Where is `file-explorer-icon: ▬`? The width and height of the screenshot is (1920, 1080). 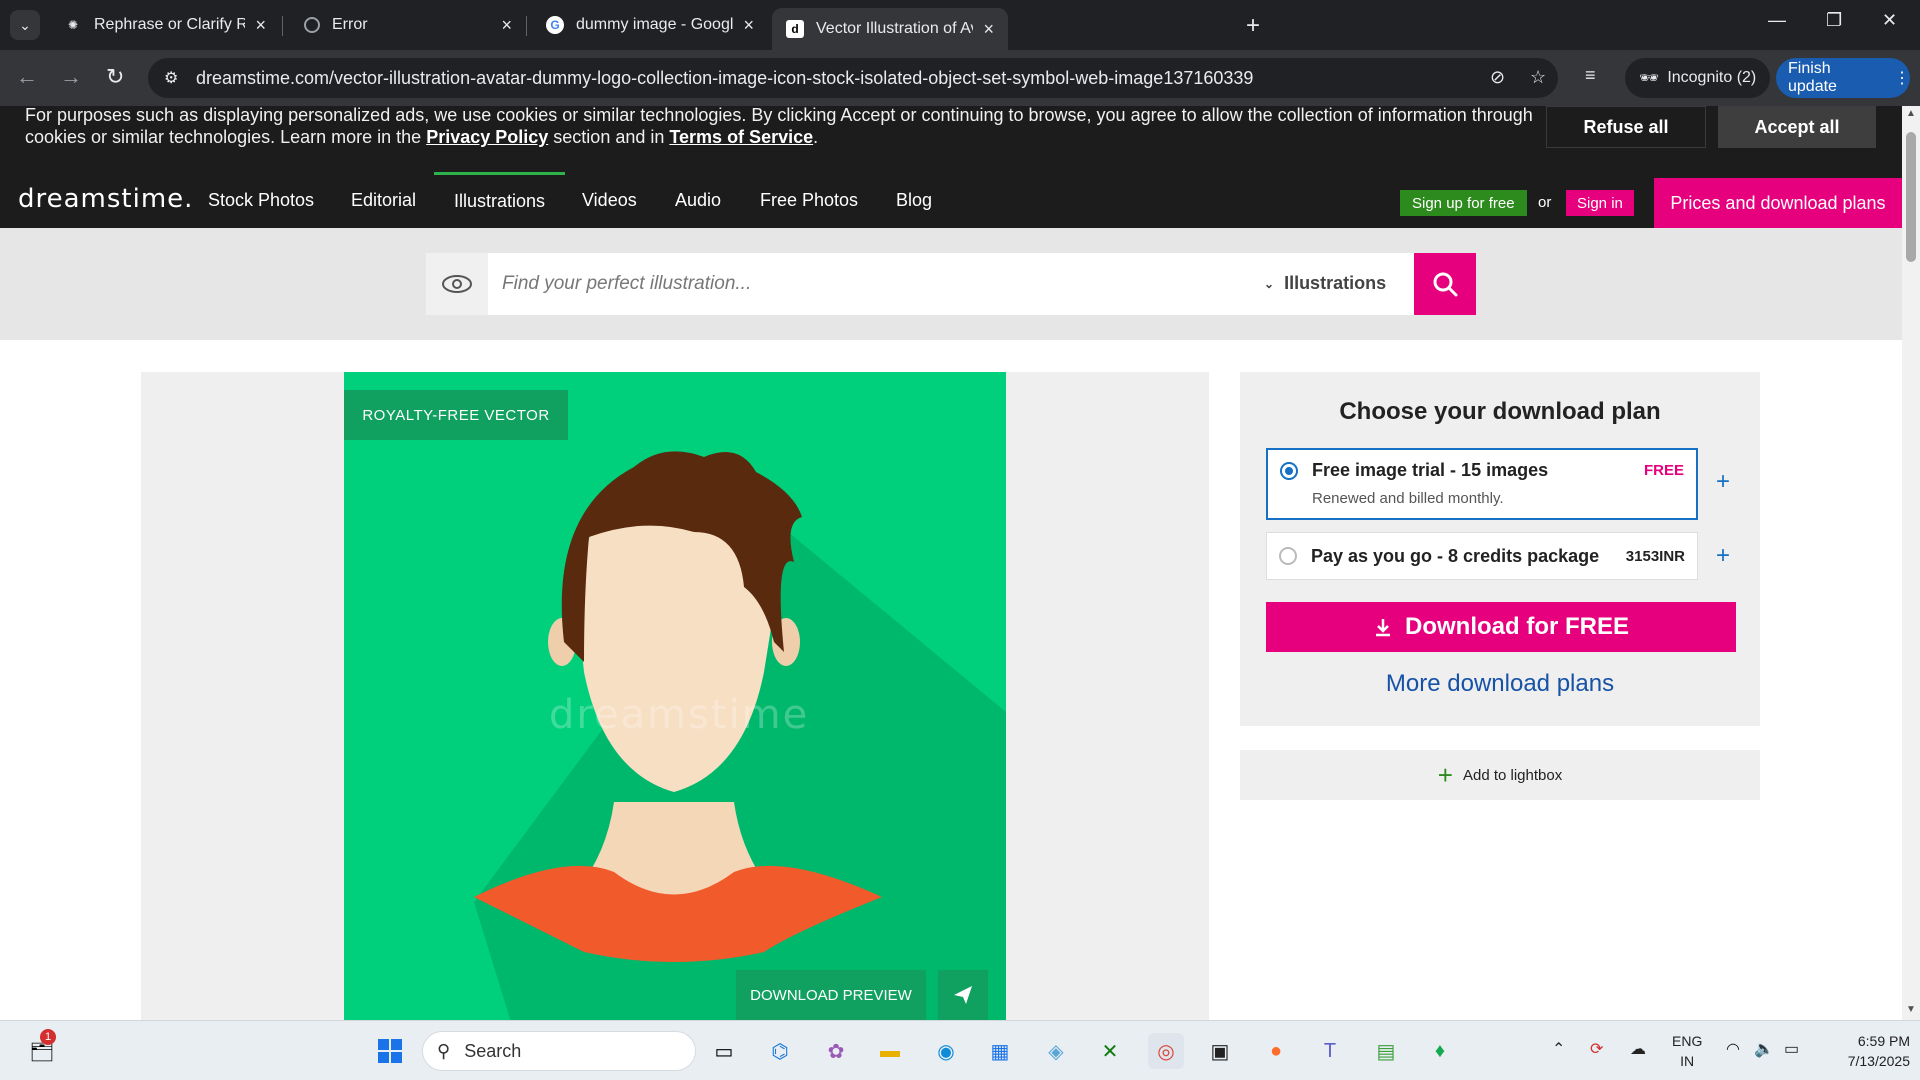 file-explorer-icon: ▬ is located at coordinates (890, 1051).